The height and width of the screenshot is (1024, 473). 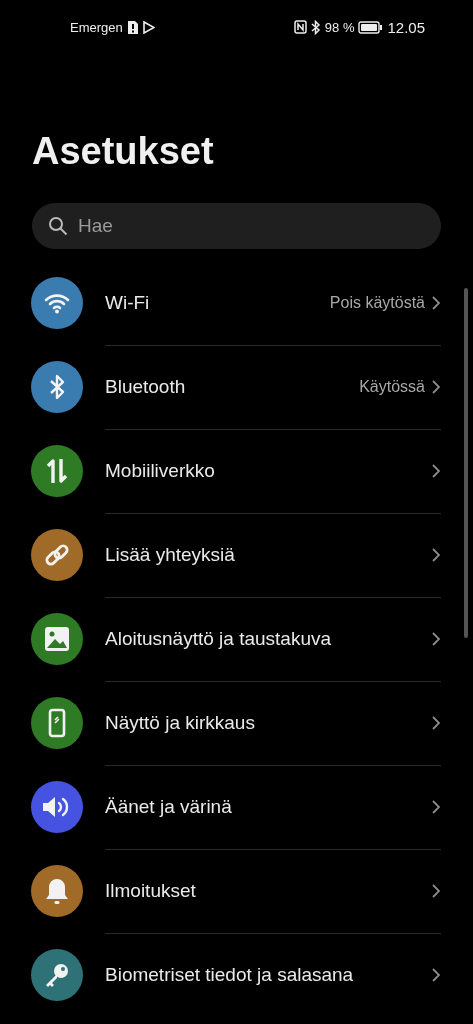 What do you see at coordinates (96, 27) in the screenshot?
I see `carrier-text: Emergen` at bounding box center [96, 27].